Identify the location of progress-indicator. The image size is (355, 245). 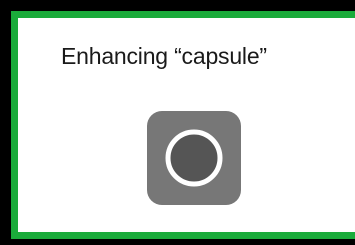
(194, 158).